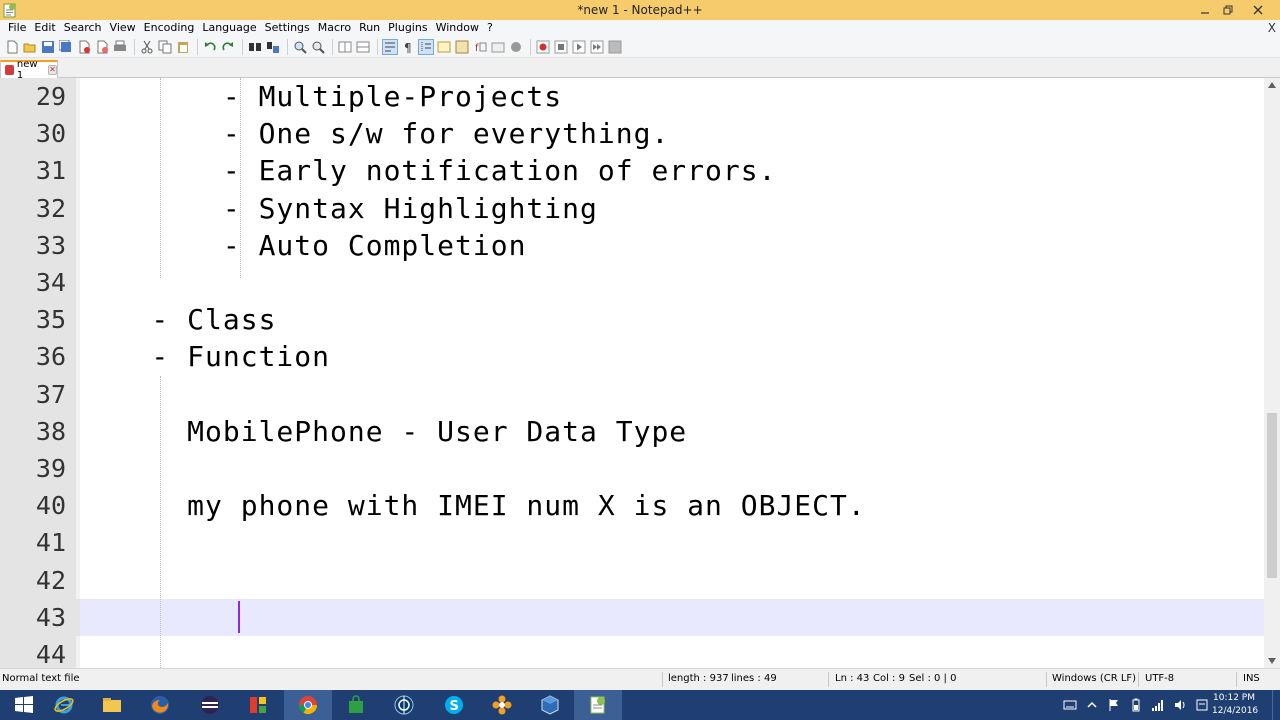 This screenshot has width=1280, height=720. Describe the element at coordinates (1180, 705) in the screenshot. I see `volume-icon` at that location.